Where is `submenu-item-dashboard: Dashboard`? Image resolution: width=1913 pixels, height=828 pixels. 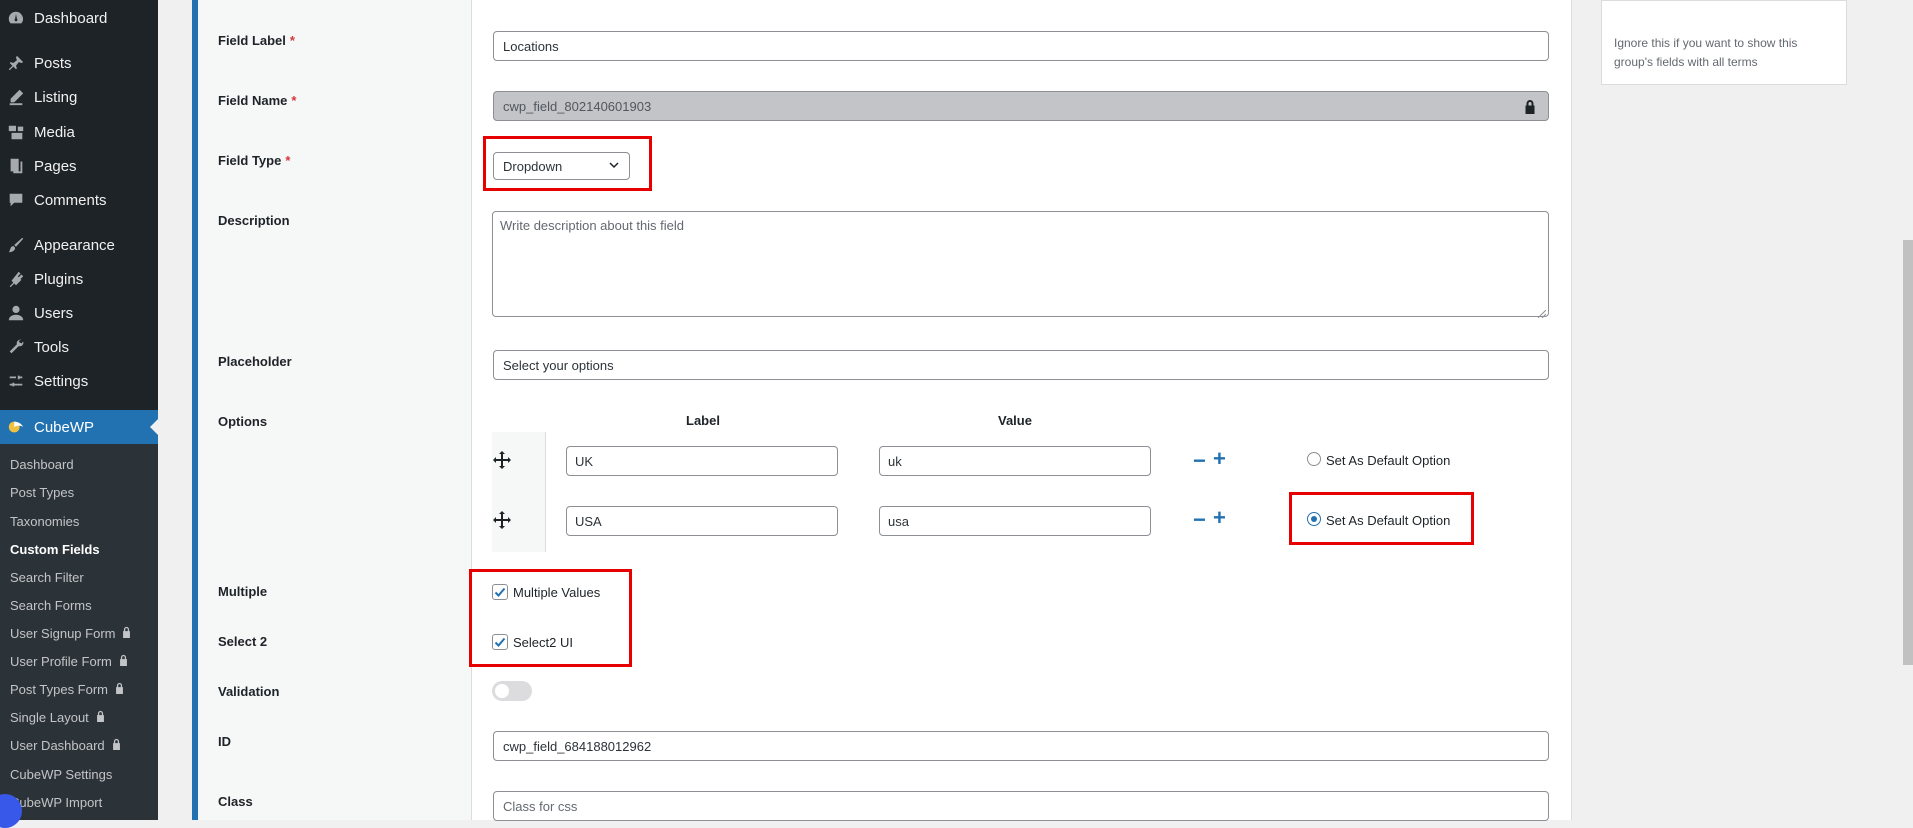 submenu-item-dashboard: Dashboard is located at coordinates (42, 464).